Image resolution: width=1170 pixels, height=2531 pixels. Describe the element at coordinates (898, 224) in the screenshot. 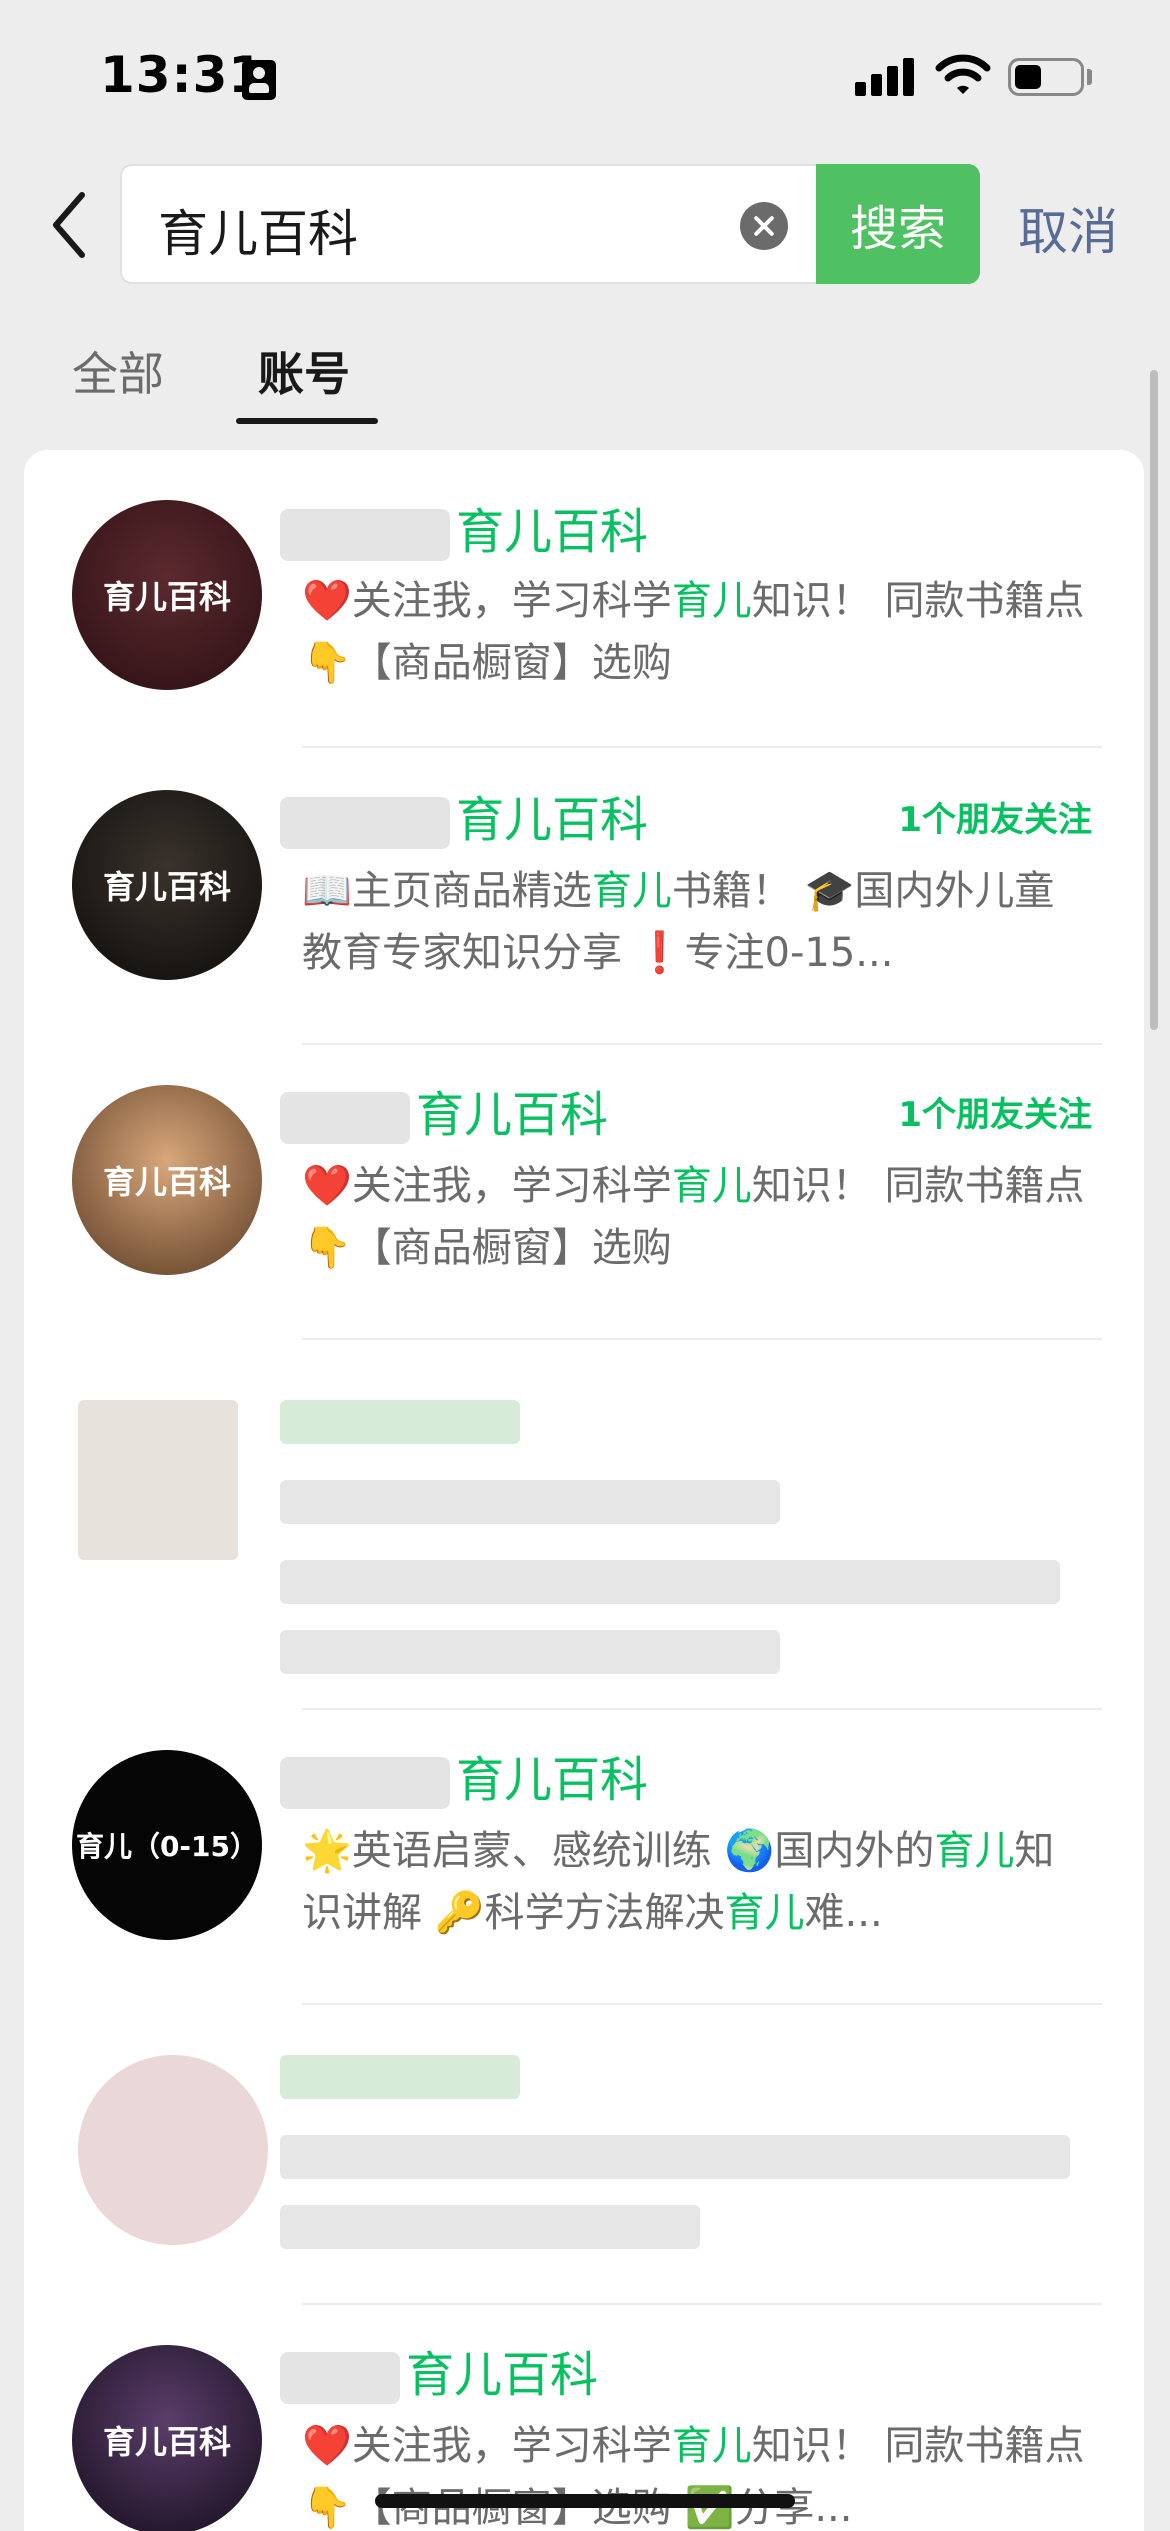

I see `search-button: 搜索` at that location.